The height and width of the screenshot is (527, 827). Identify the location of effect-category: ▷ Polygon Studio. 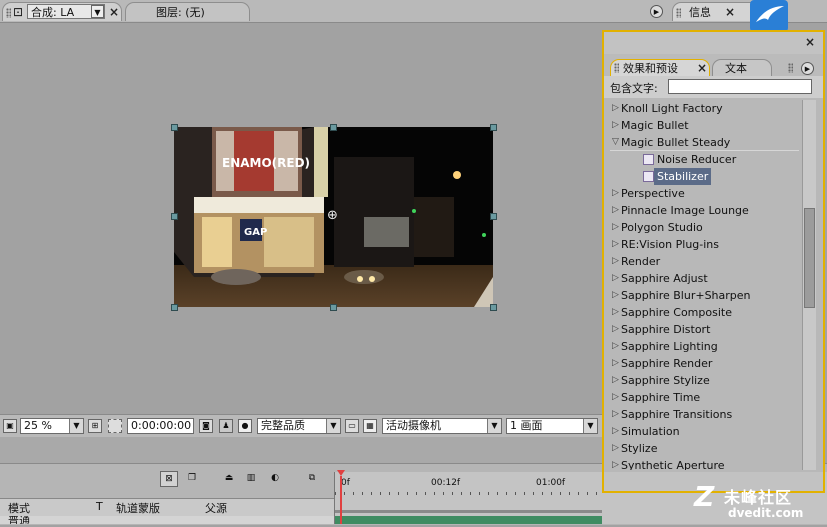
(704, 227).